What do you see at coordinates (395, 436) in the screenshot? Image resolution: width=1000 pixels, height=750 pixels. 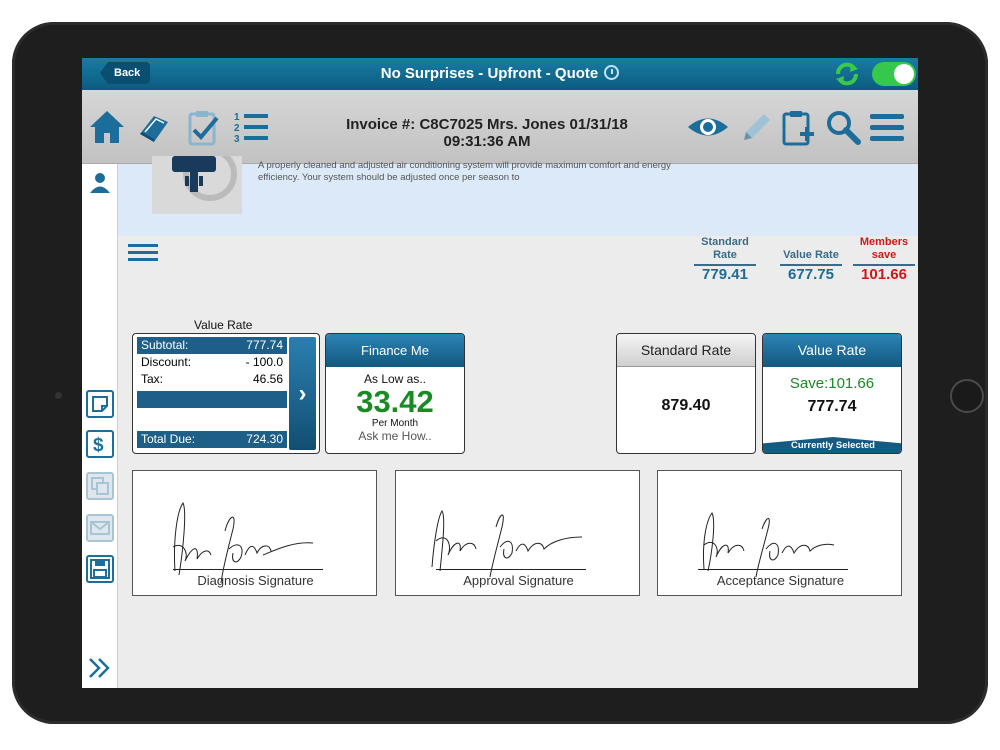 I see `finance-ask: Ask me How..` at bounding box center [395, 436].